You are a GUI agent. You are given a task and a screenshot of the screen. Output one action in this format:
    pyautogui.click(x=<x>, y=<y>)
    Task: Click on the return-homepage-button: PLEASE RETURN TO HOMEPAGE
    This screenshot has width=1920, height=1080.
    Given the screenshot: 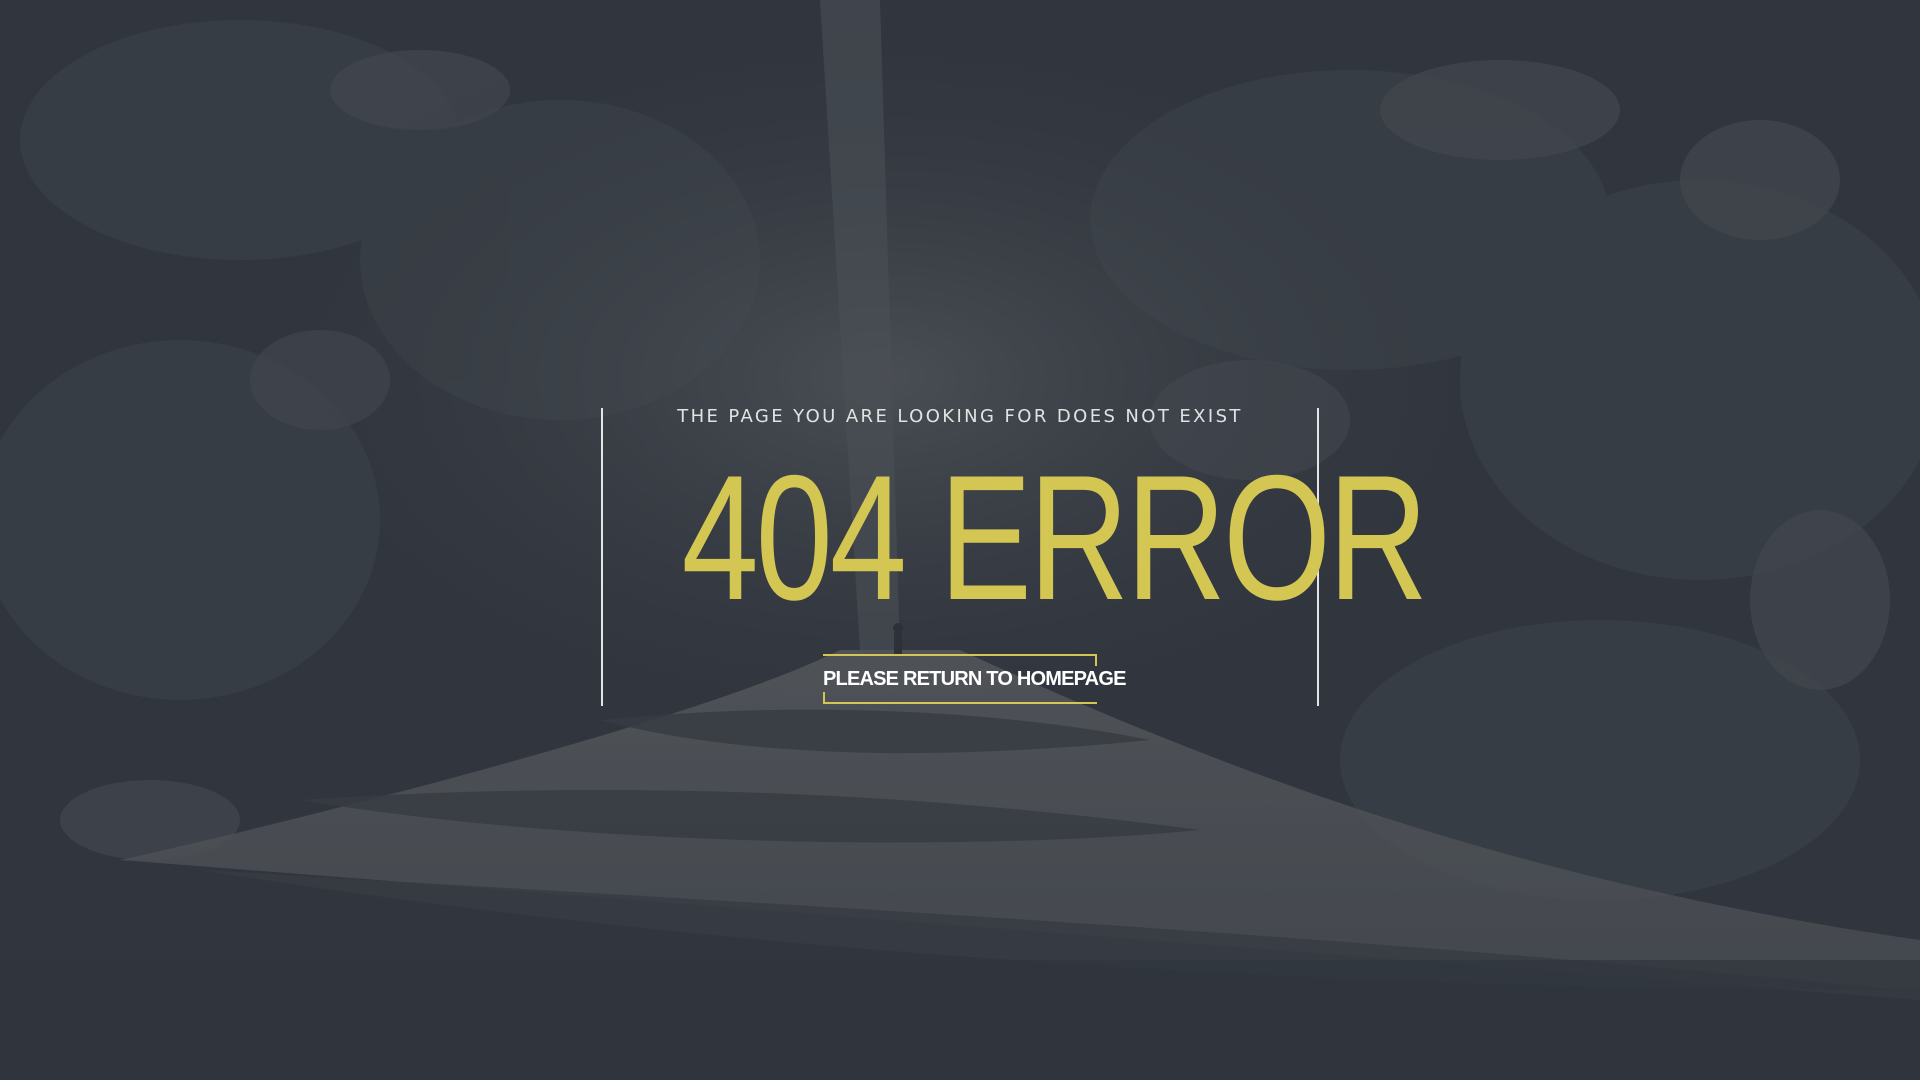 What is the action you would take?
    pyautogui.click(x=974, y=679)
    